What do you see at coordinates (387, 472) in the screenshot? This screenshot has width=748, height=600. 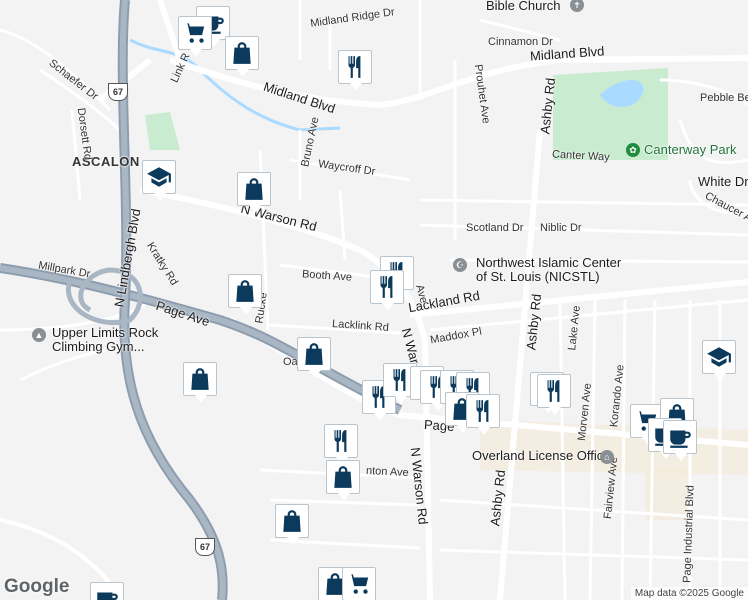 I see `road-label: nton Ave` at bounding box center [387, 472].